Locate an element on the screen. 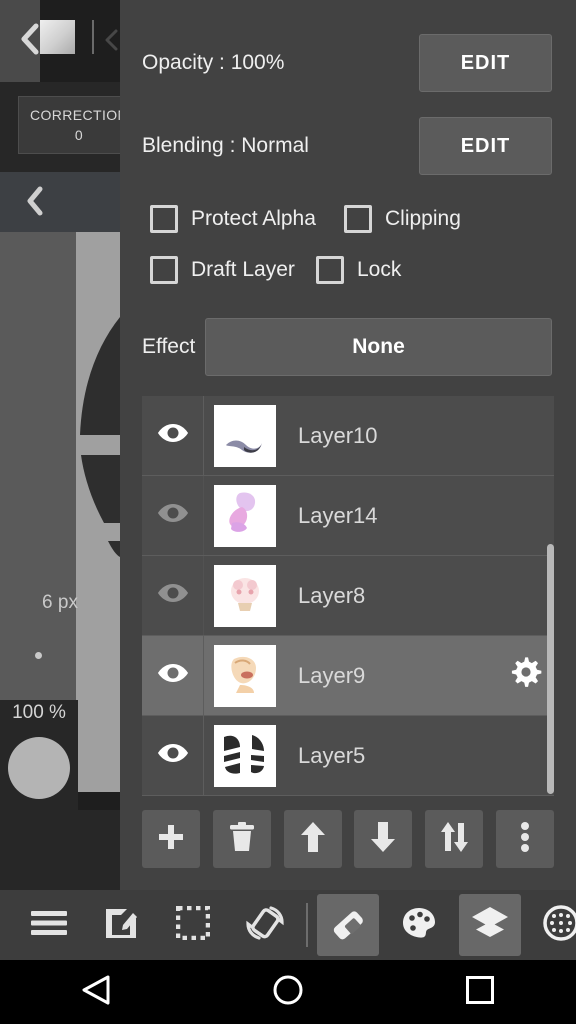 The image size is (576, 1024). android-nav-bar is located at coordinates (288, 992).